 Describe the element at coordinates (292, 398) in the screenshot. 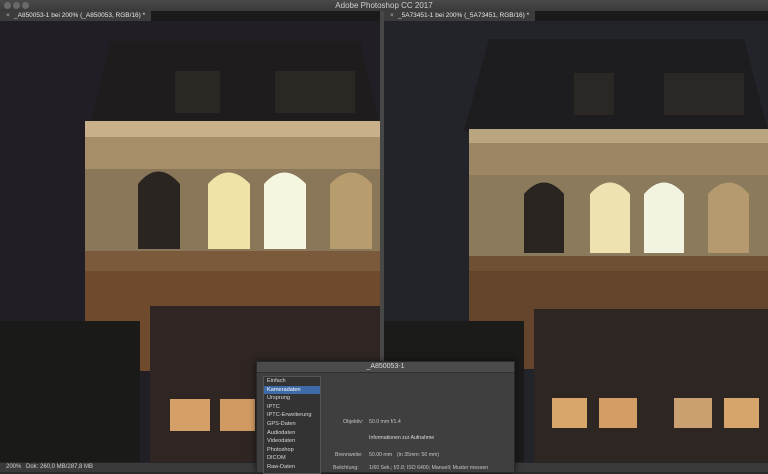

I see `sidebar-item-ursprung: Ursprung` at that location.